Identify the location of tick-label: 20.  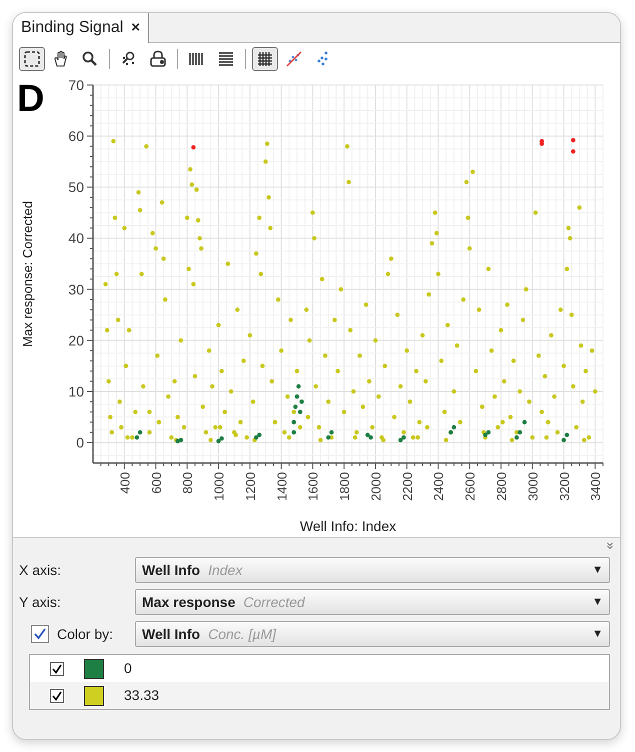
(76, 340).